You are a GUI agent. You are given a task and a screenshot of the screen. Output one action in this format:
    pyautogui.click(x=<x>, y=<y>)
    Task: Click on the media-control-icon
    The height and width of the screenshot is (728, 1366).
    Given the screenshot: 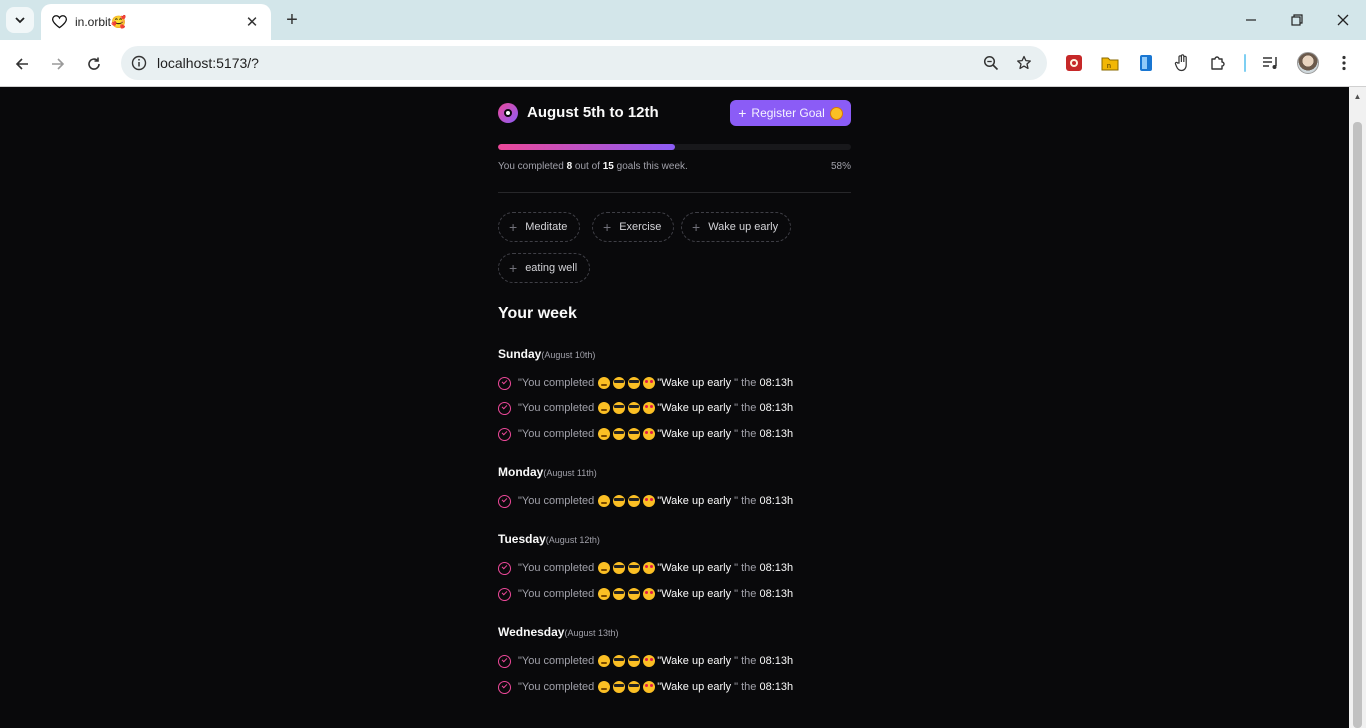 What is the action you would take?
    pyautogui.click(x=1271, y=63)
    